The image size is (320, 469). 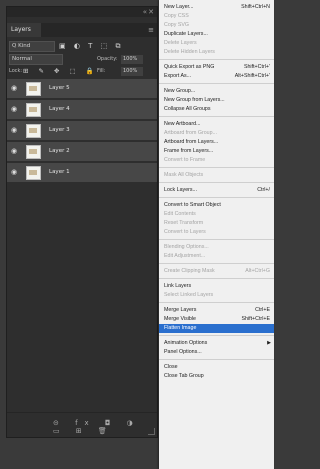 I want to click on blend-mode-select: Normal, so click(x=36, y=59).